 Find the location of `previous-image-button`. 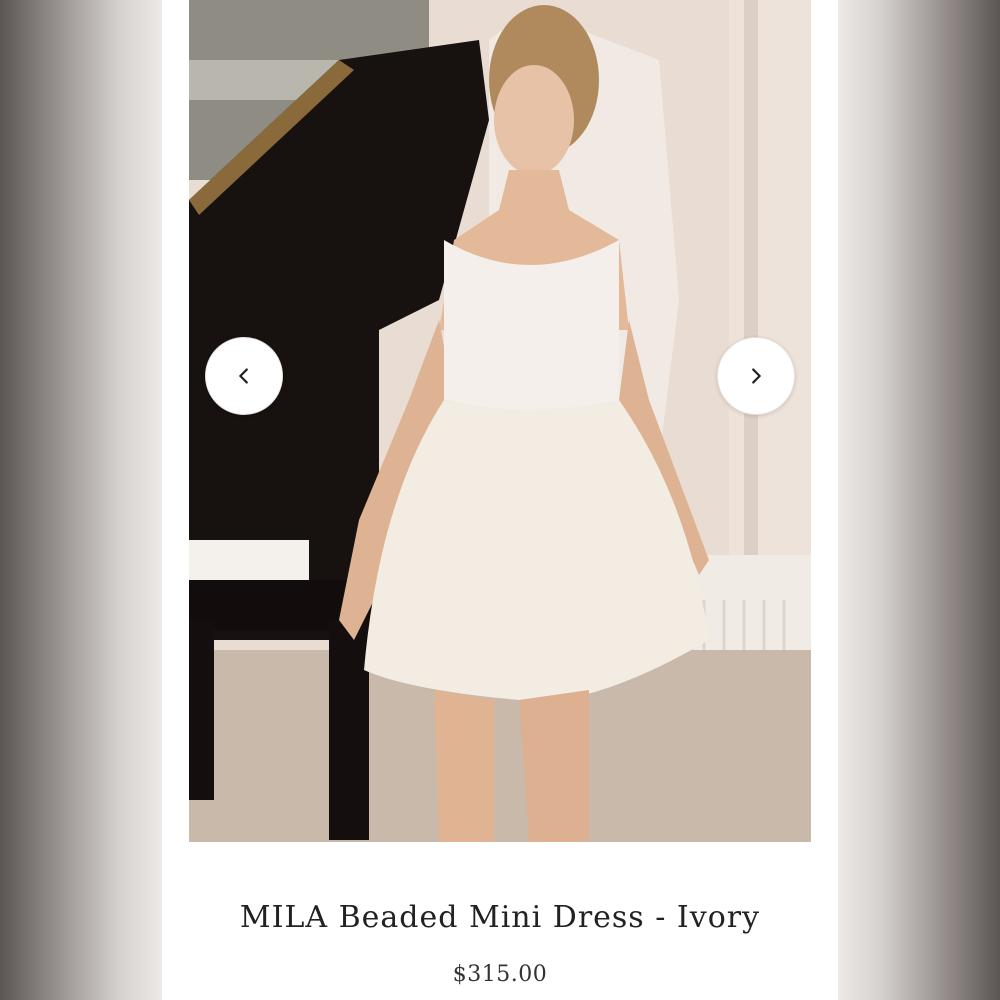

previous-image-button is located at coordinates (244, 376).